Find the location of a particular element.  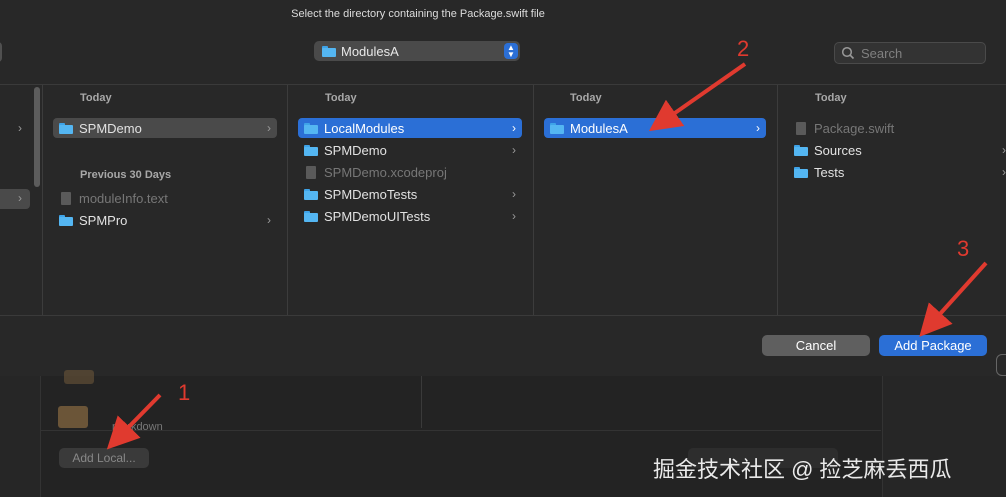

annotation-number-3: 3 is located at coordinates (963, 248).